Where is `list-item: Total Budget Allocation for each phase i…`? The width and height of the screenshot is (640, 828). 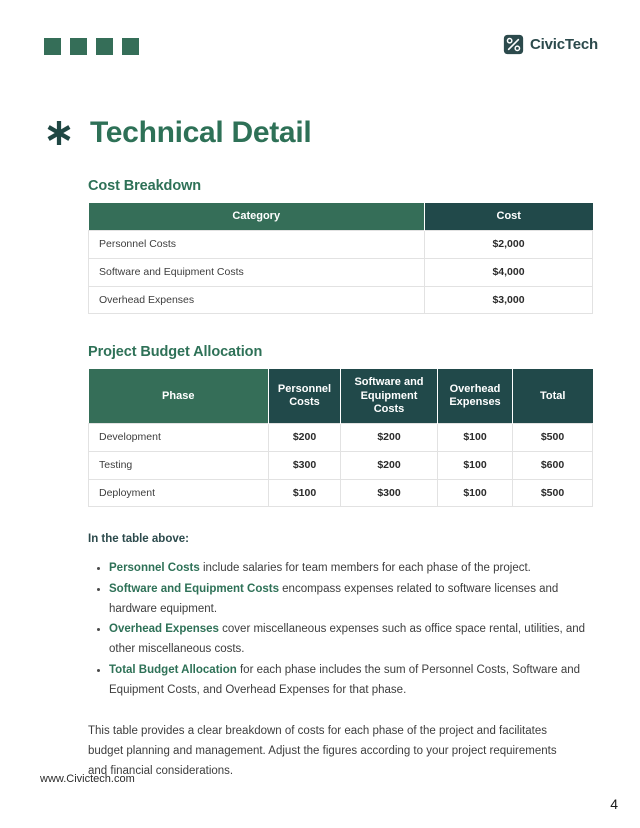 list-item: Total Budget Allocation for each phase i… is located at coordinates (344, 681).